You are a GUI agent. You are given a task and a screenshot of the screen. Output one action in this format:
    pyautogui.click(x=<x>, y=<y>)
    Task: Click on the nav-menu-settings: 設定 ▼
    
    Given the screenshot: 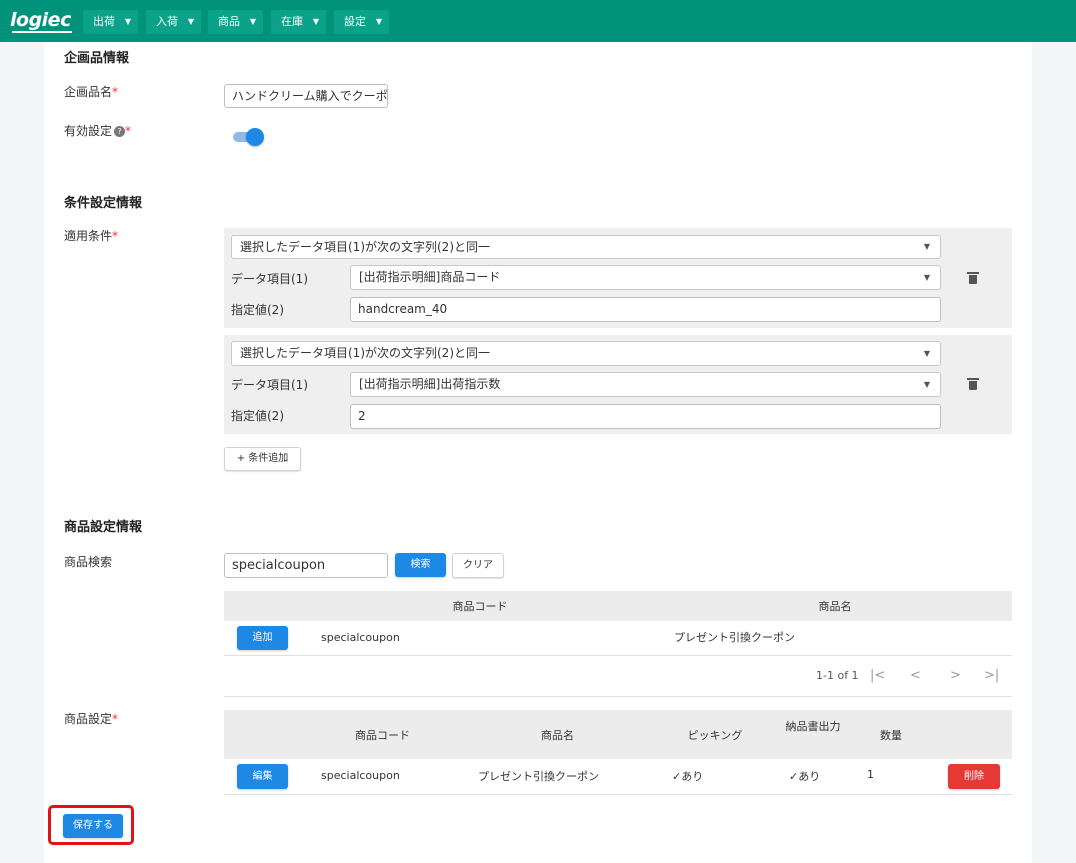 What is the action you would take?
    pyautogui.click(x=361, y=22)
    